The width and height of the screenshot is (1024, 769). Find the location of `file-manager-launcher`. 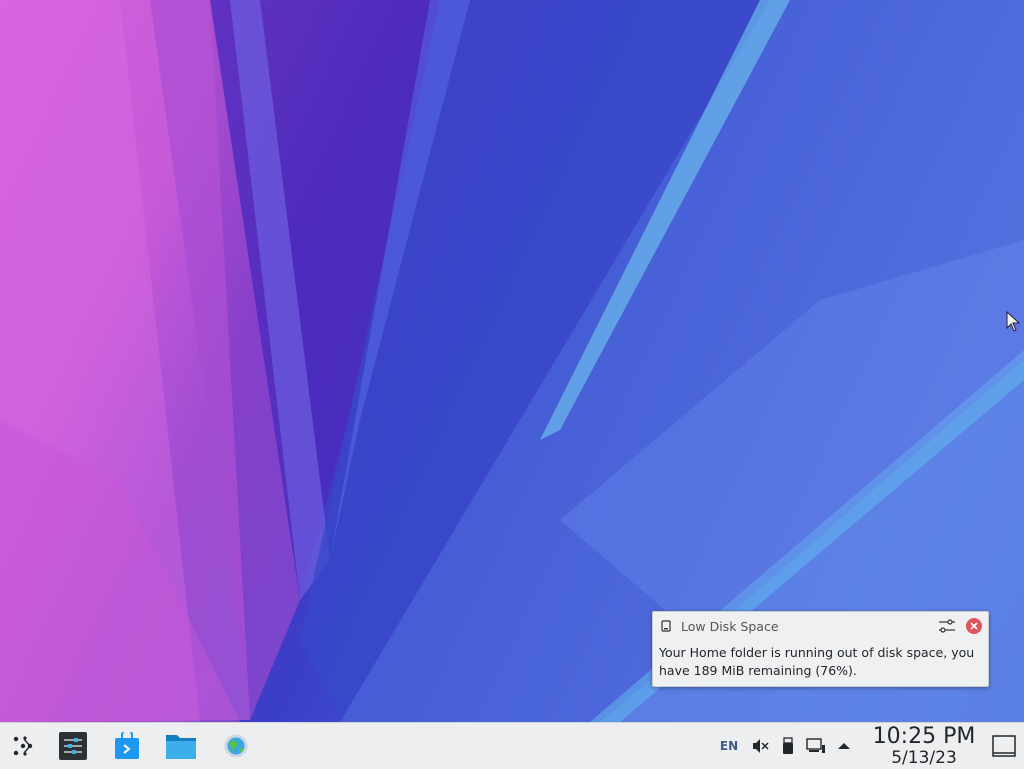

file-manager-launcher is located at coordinates (181, 746).